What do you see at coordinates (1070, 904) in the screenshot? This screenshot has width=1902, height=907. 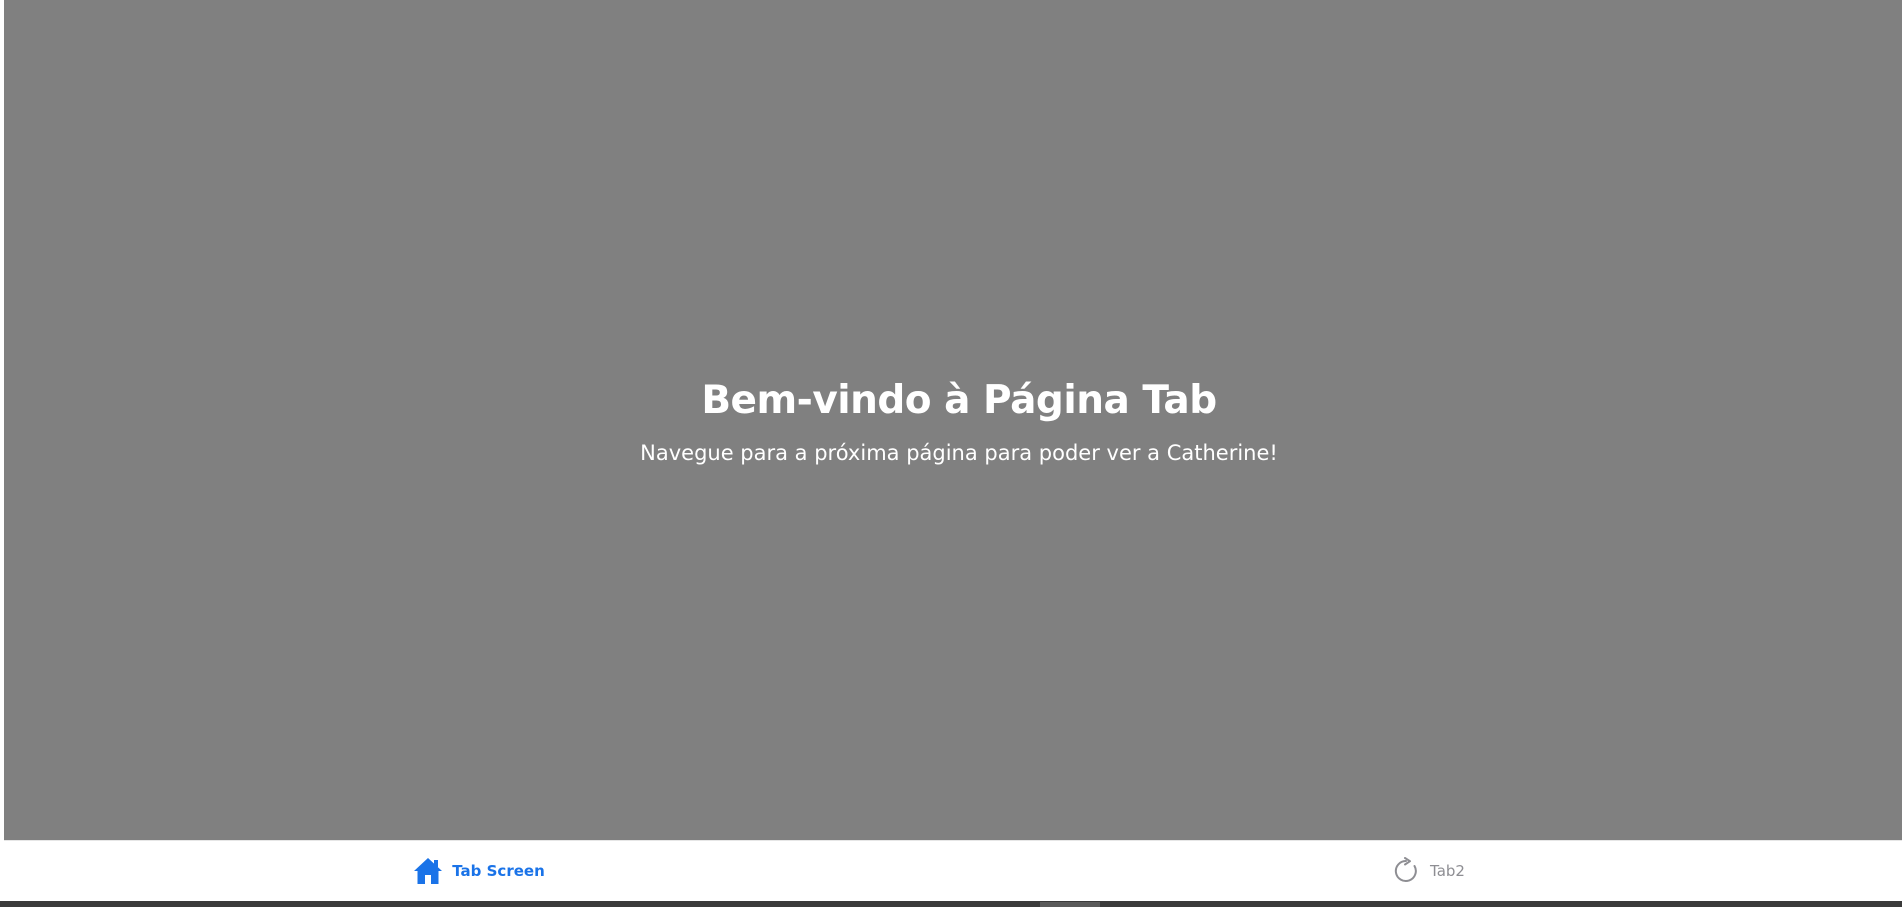 I see `scrollbar-thumb` at bounding box center [1070, 904].